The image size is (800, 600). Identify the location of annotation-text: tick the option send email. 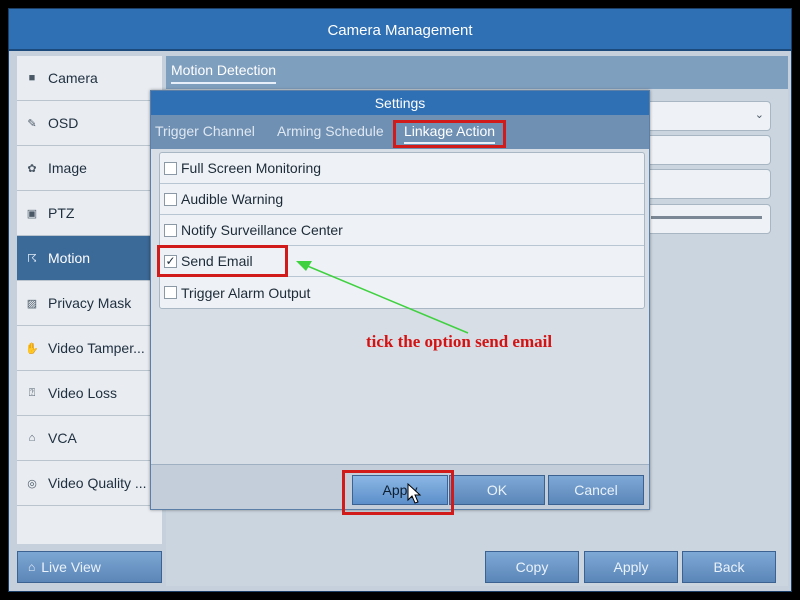
(459, 341).